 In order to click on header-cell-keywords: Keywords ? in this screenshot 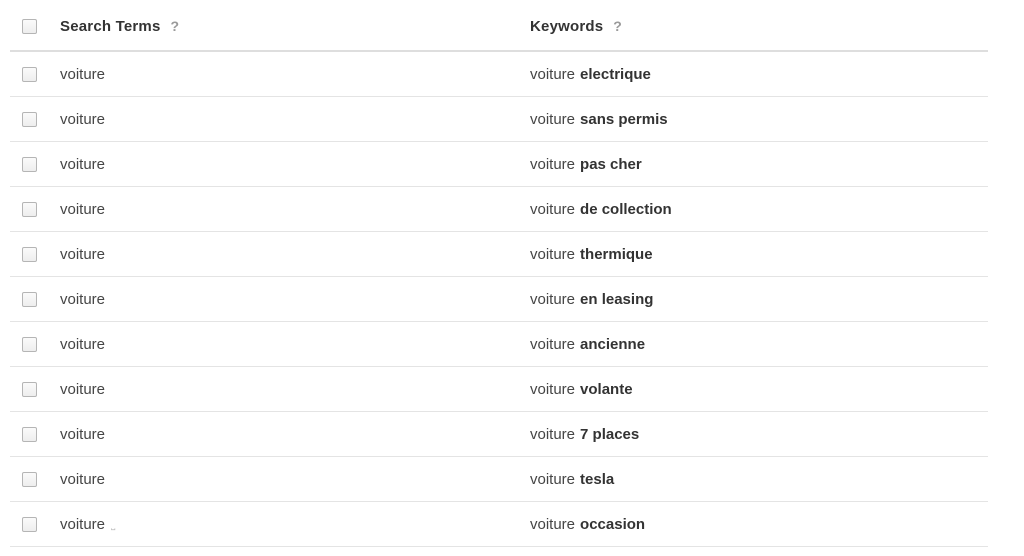, I will do `click(777, 26)`.